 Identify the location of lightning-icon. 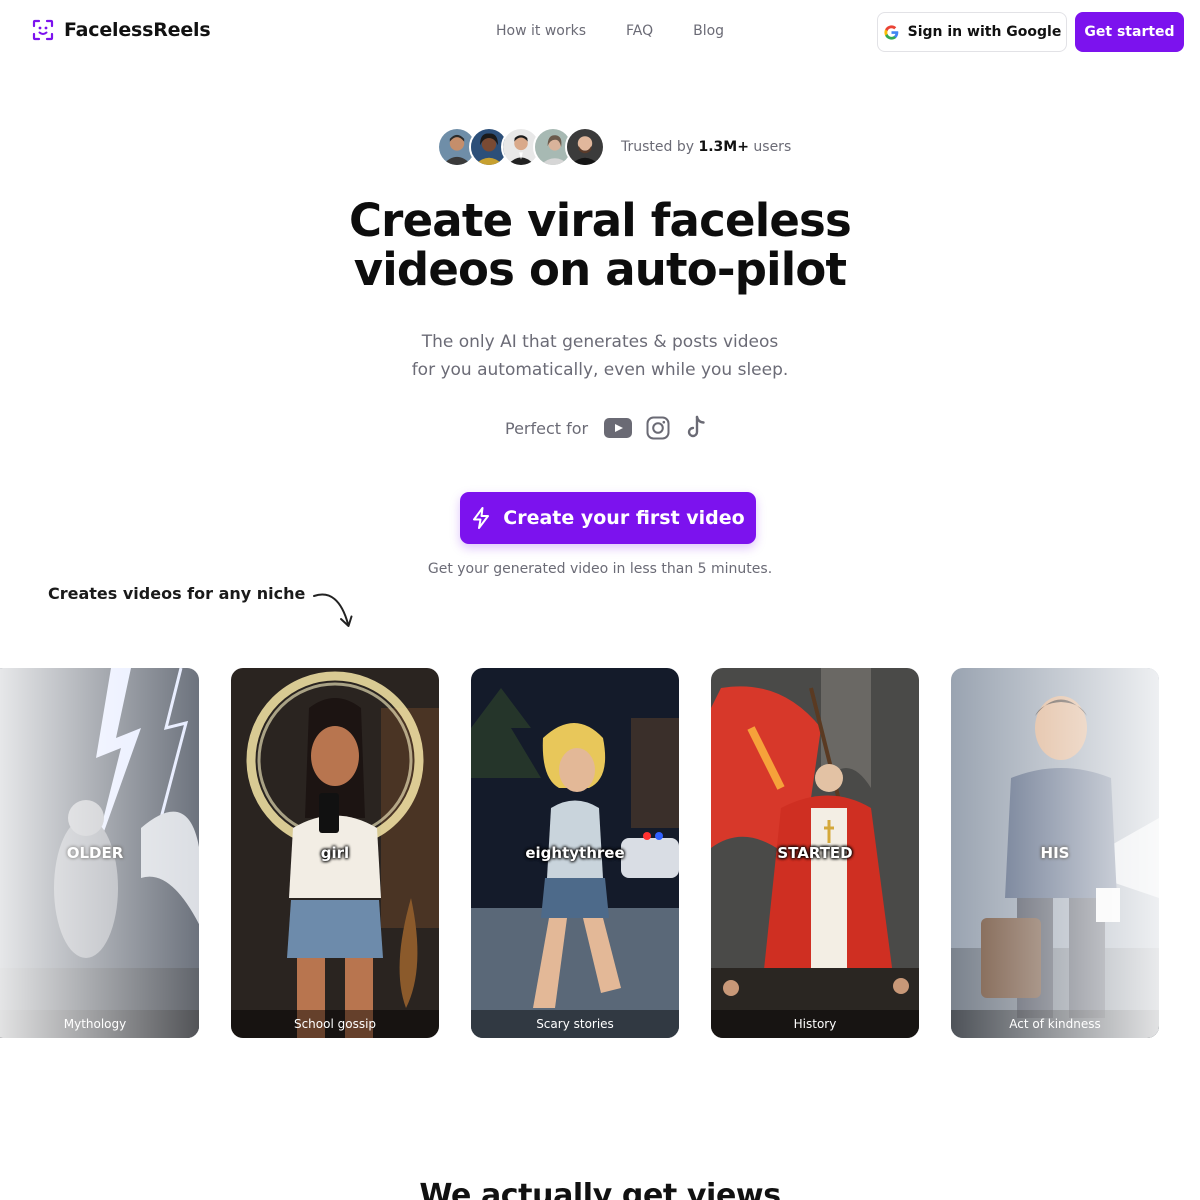
(481, 518).